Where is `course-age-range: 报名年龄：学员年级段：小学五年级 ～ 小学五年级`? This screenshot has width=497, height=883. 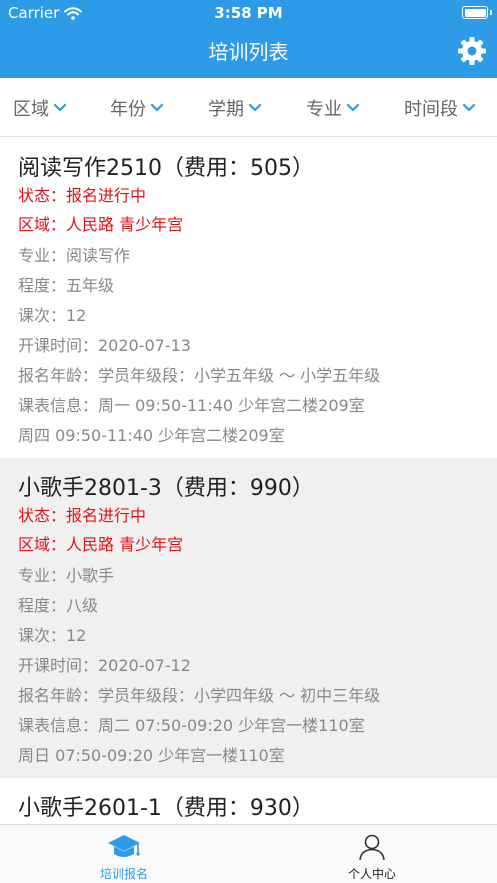
course-age-range: 报名年龄：学员年级段：小学五年级 ～ 小学五年级 is located at coordinates (199, 375).